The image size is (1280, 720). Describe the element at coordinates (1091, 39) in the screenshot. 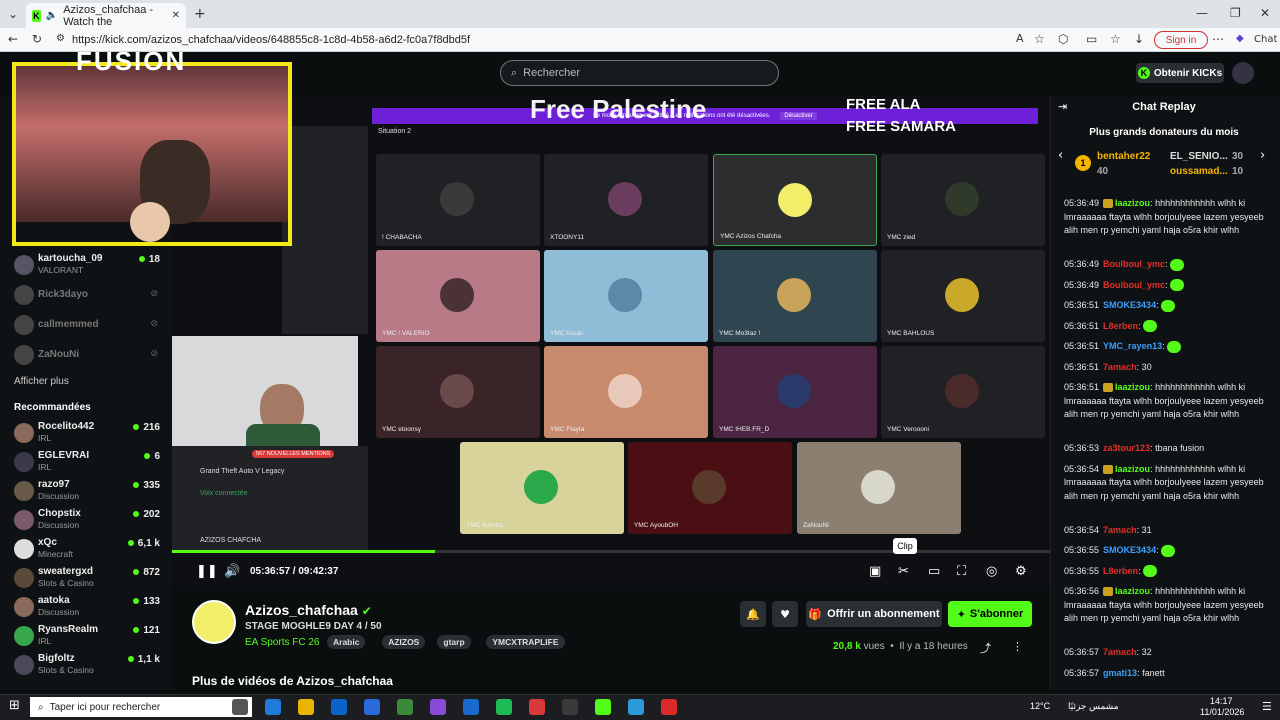

I see `split-screen-icon: ▭` at that location.